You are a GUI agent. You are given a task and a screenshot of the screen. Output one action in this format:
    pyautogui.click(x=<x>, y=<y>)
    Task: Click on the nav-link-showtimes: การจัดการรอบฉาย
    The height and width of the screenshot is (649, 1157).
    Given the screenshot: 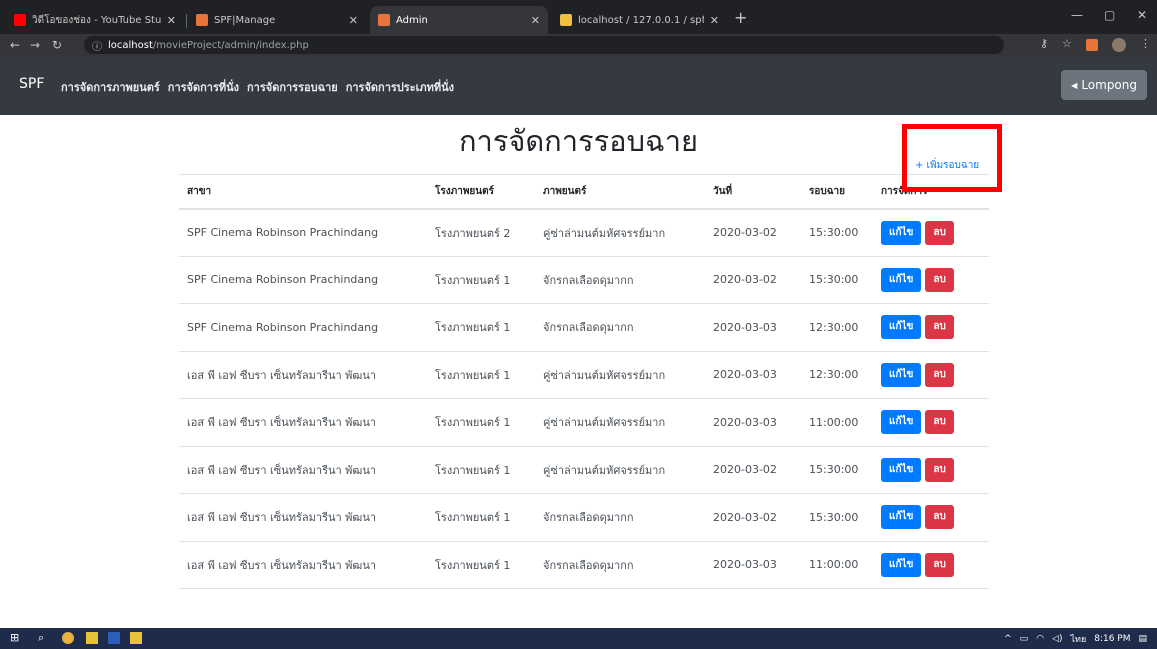 What is the action you would take?
    pyautogui.click(x=292, y=87)
    